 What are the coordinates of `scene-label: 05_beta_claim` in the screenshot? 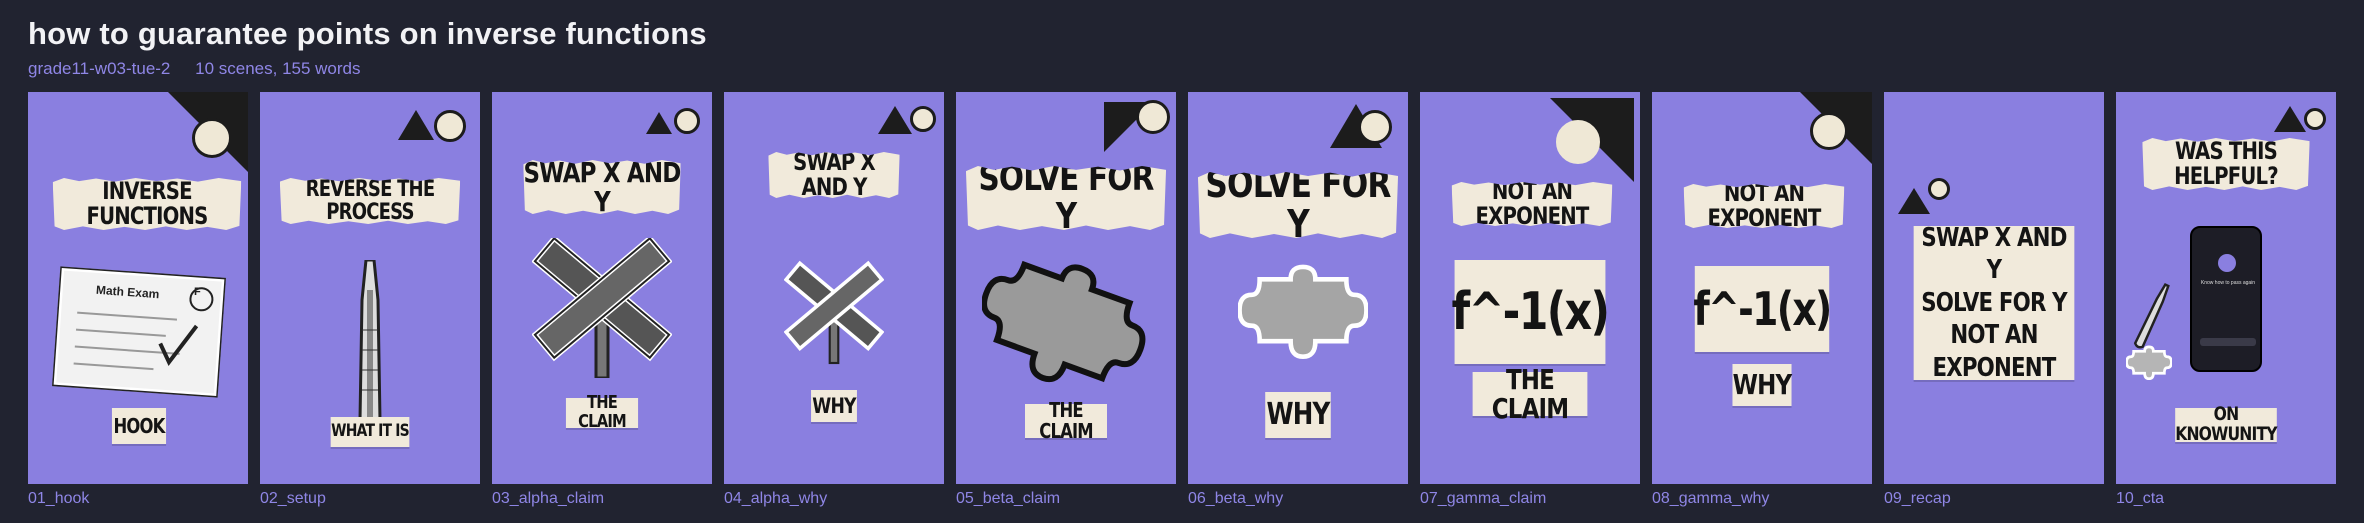 It's located at (1066, 499).